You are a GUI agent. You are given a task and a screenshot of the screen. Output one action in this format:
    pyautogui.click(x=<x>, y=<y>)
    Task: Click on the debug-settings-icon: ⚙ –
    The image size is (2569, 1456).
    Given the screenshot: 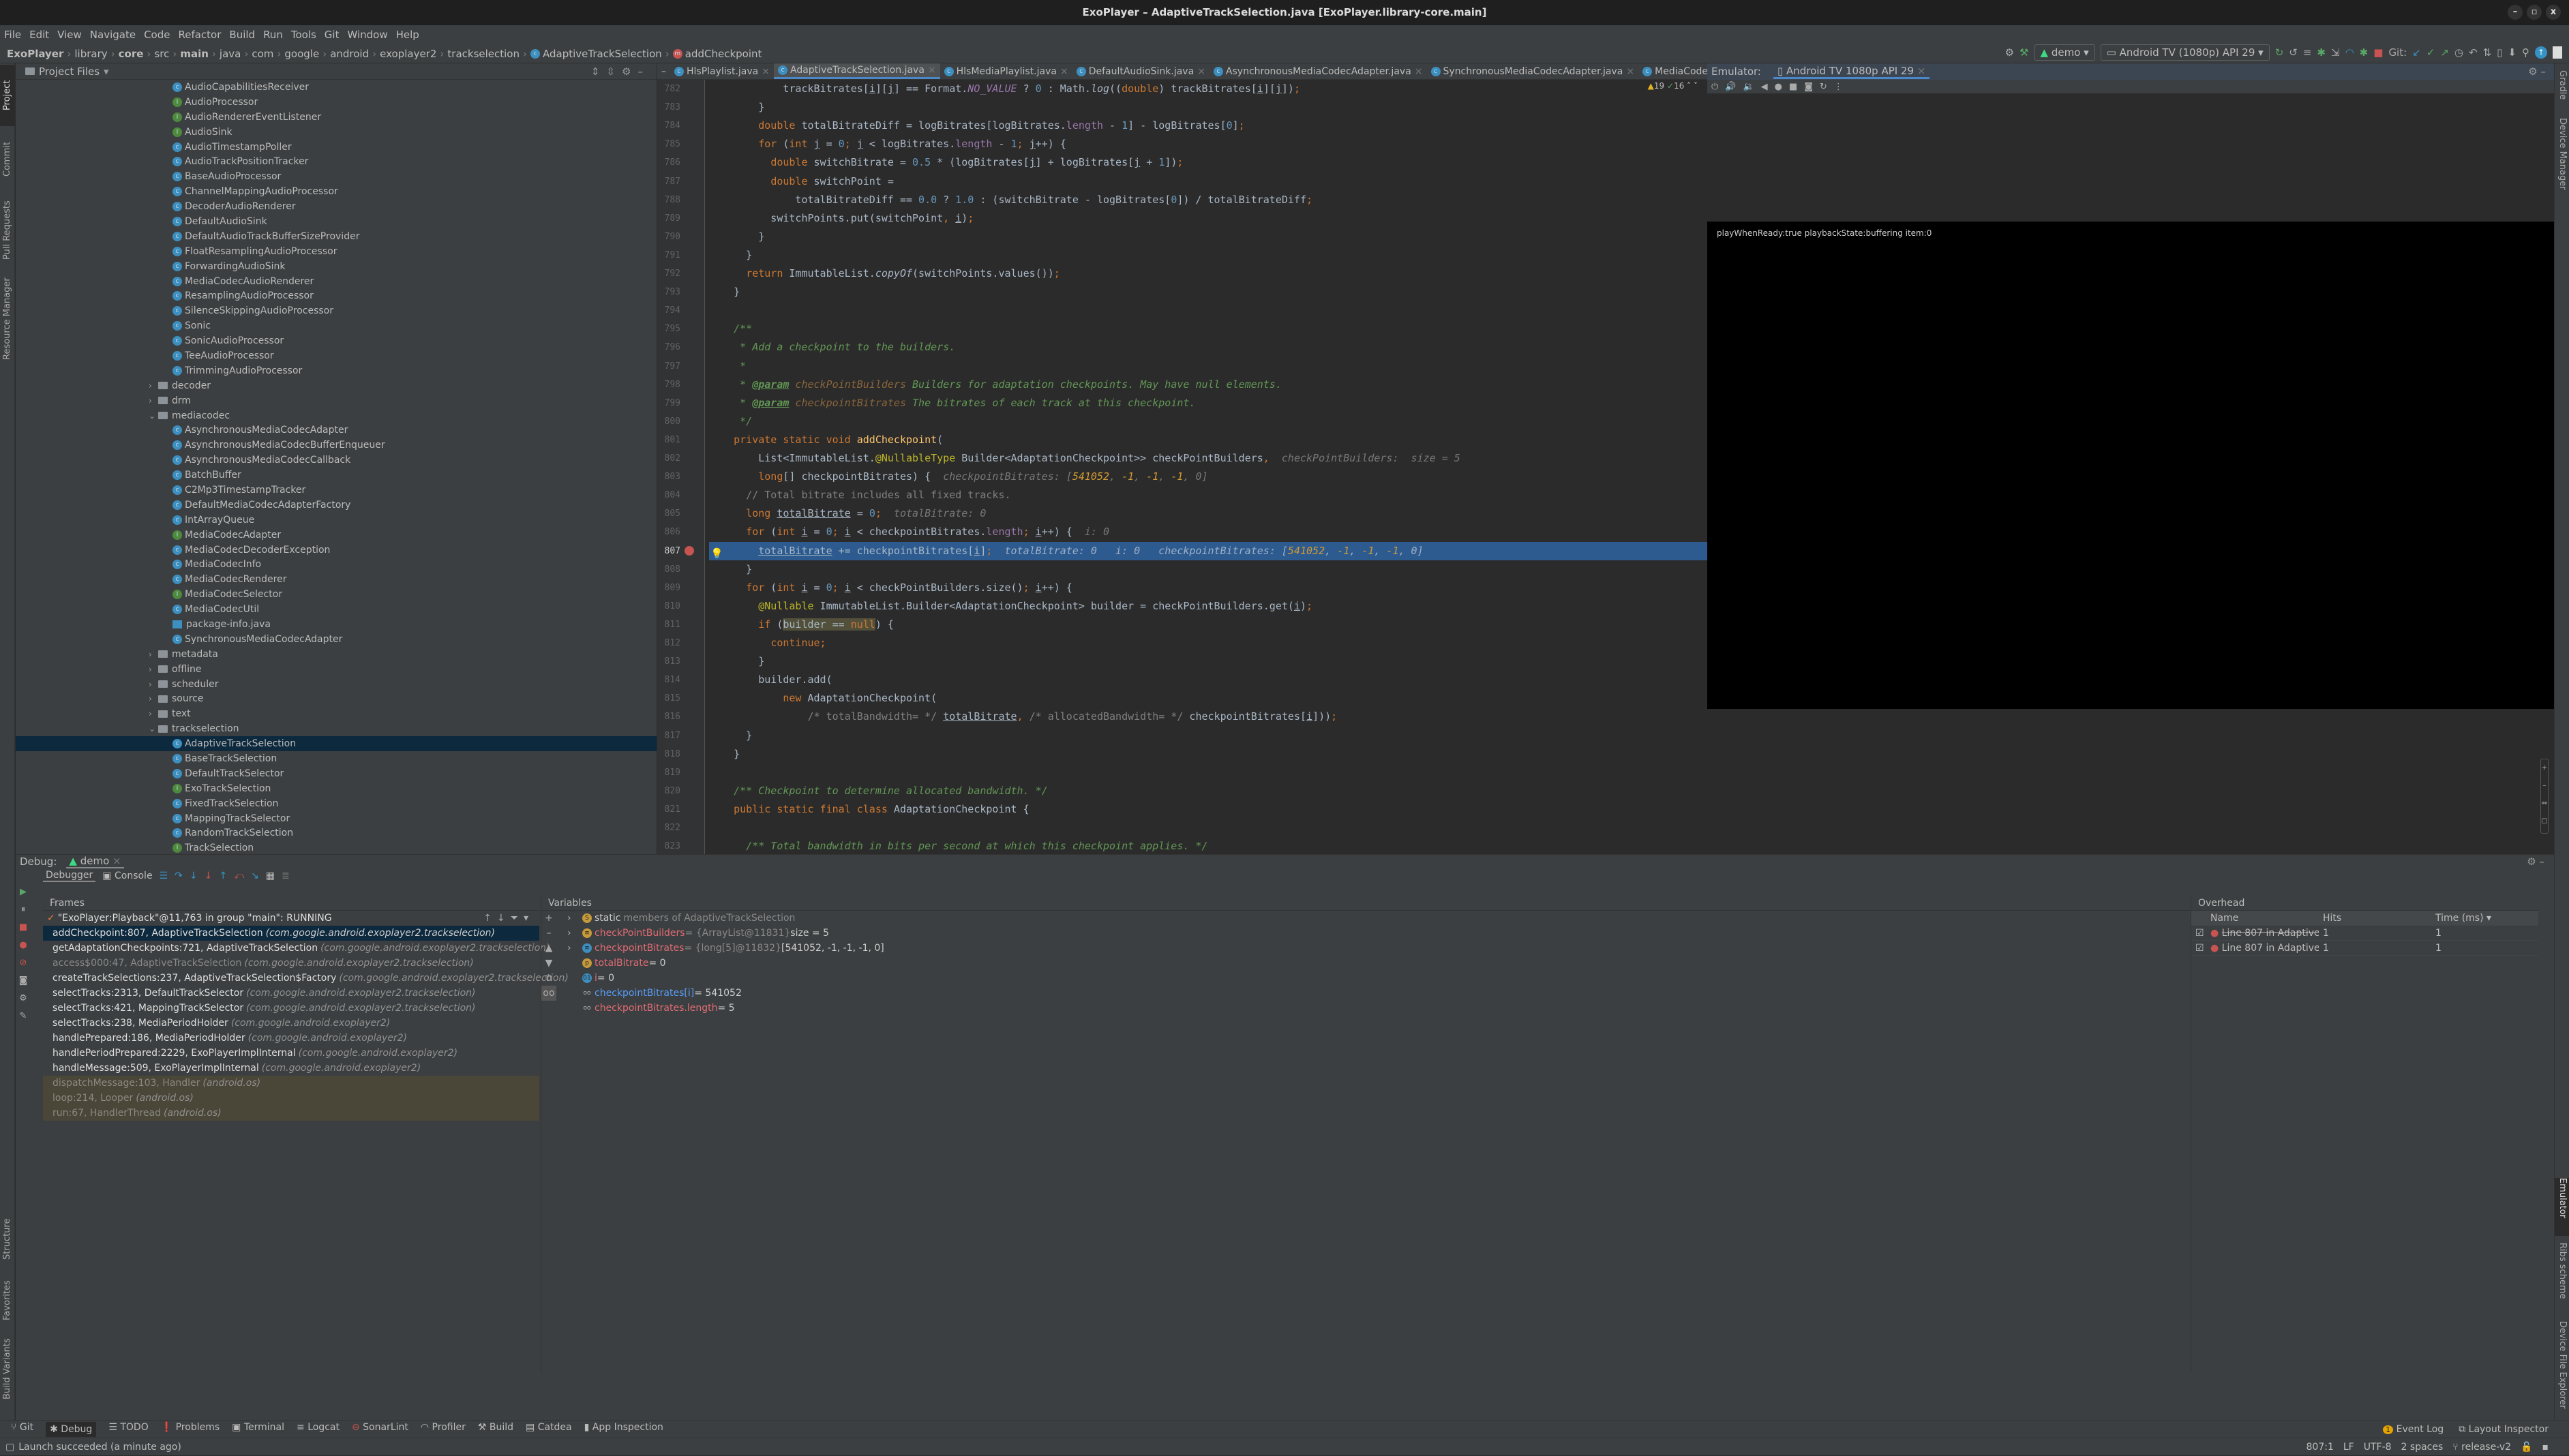 What is the action you would take?
    pyautogui.click(x=2535, y=861)
    